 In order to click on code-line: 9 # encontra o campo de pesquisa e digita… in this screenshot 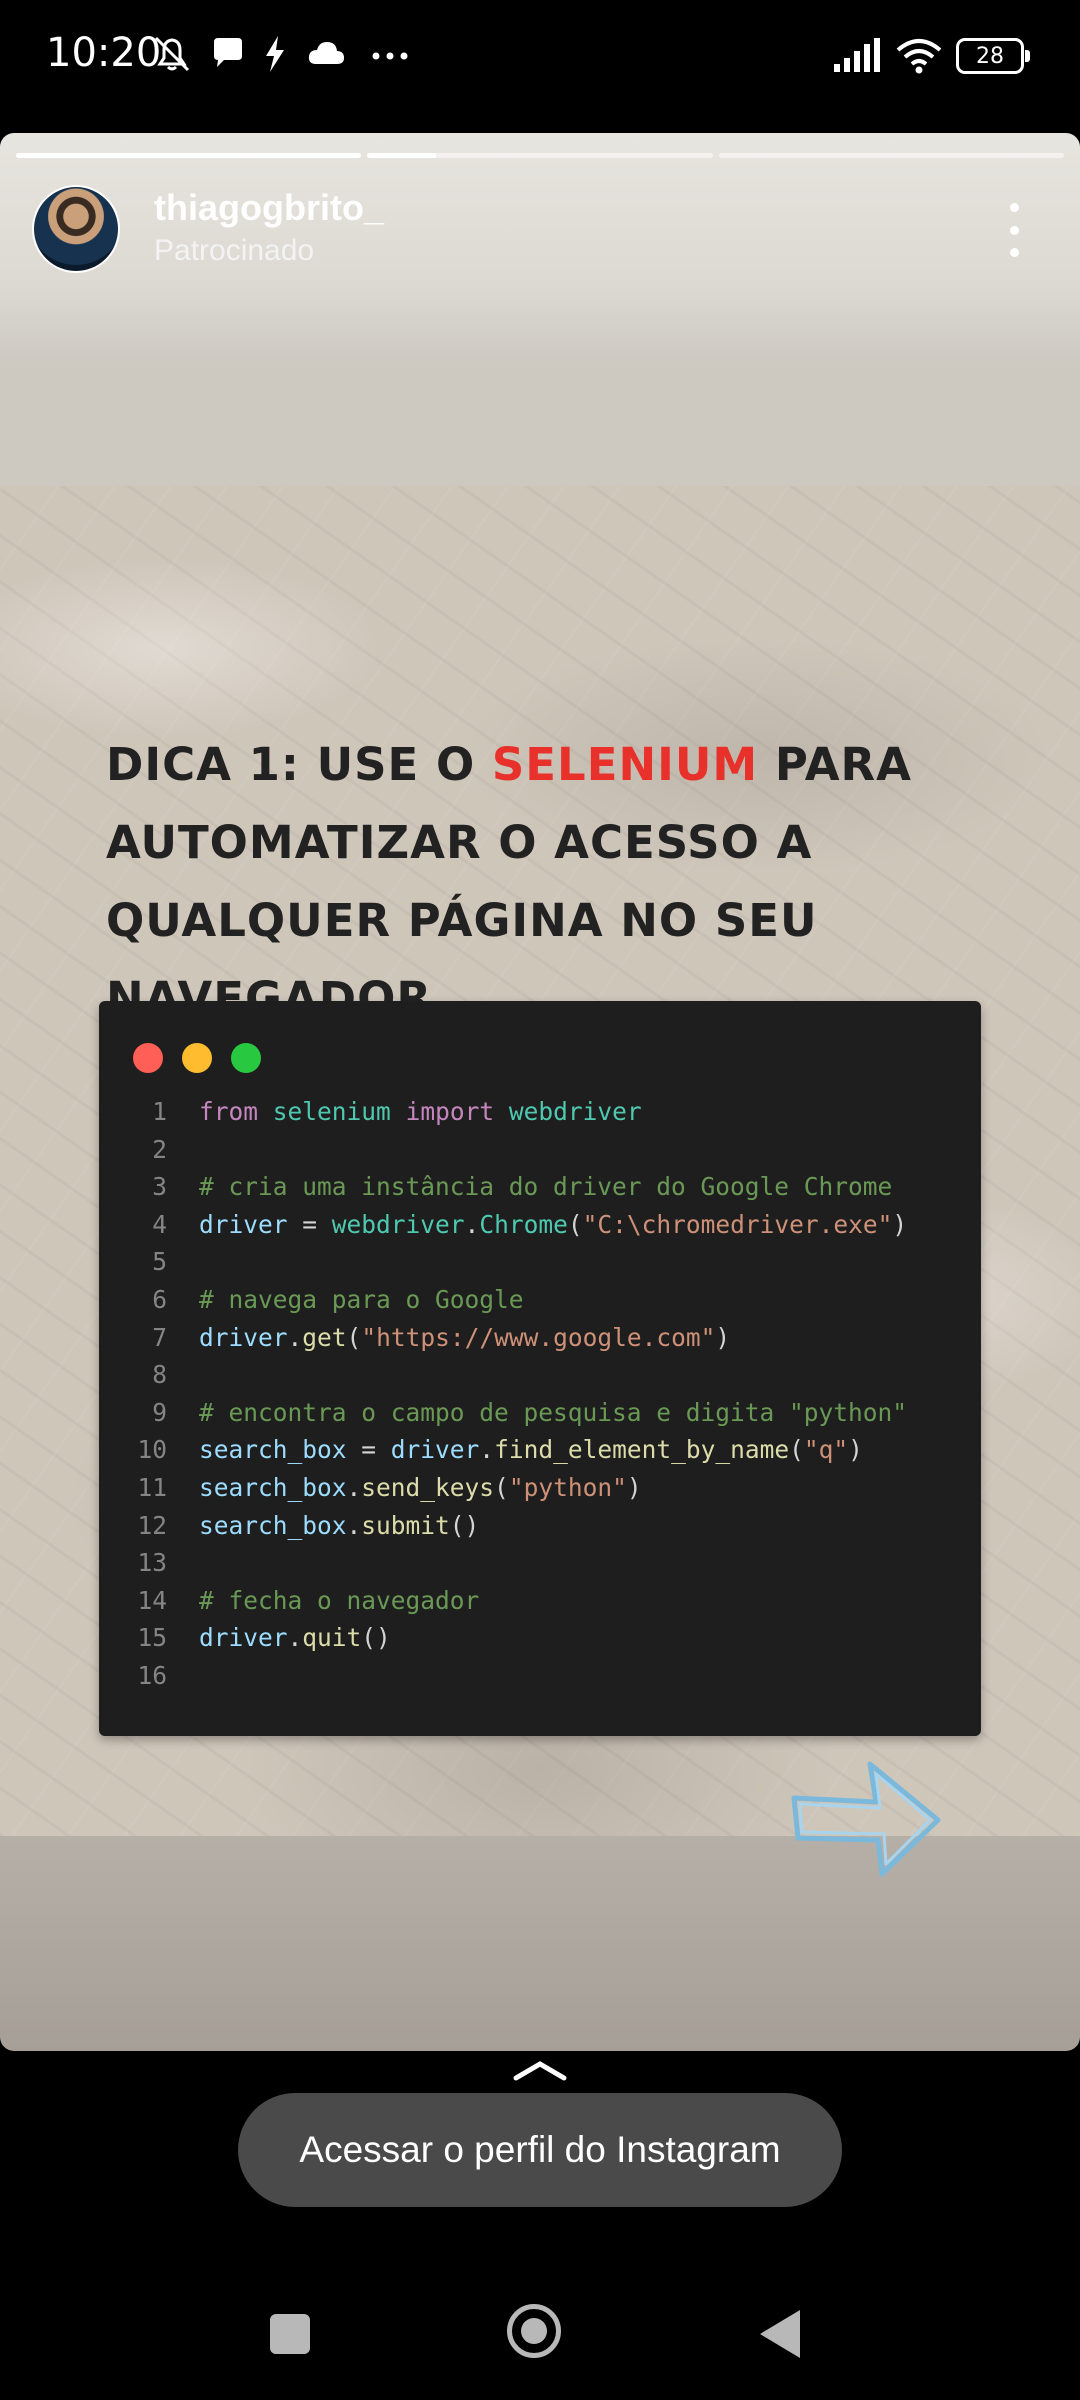, I will do `click(547, 1413)`.